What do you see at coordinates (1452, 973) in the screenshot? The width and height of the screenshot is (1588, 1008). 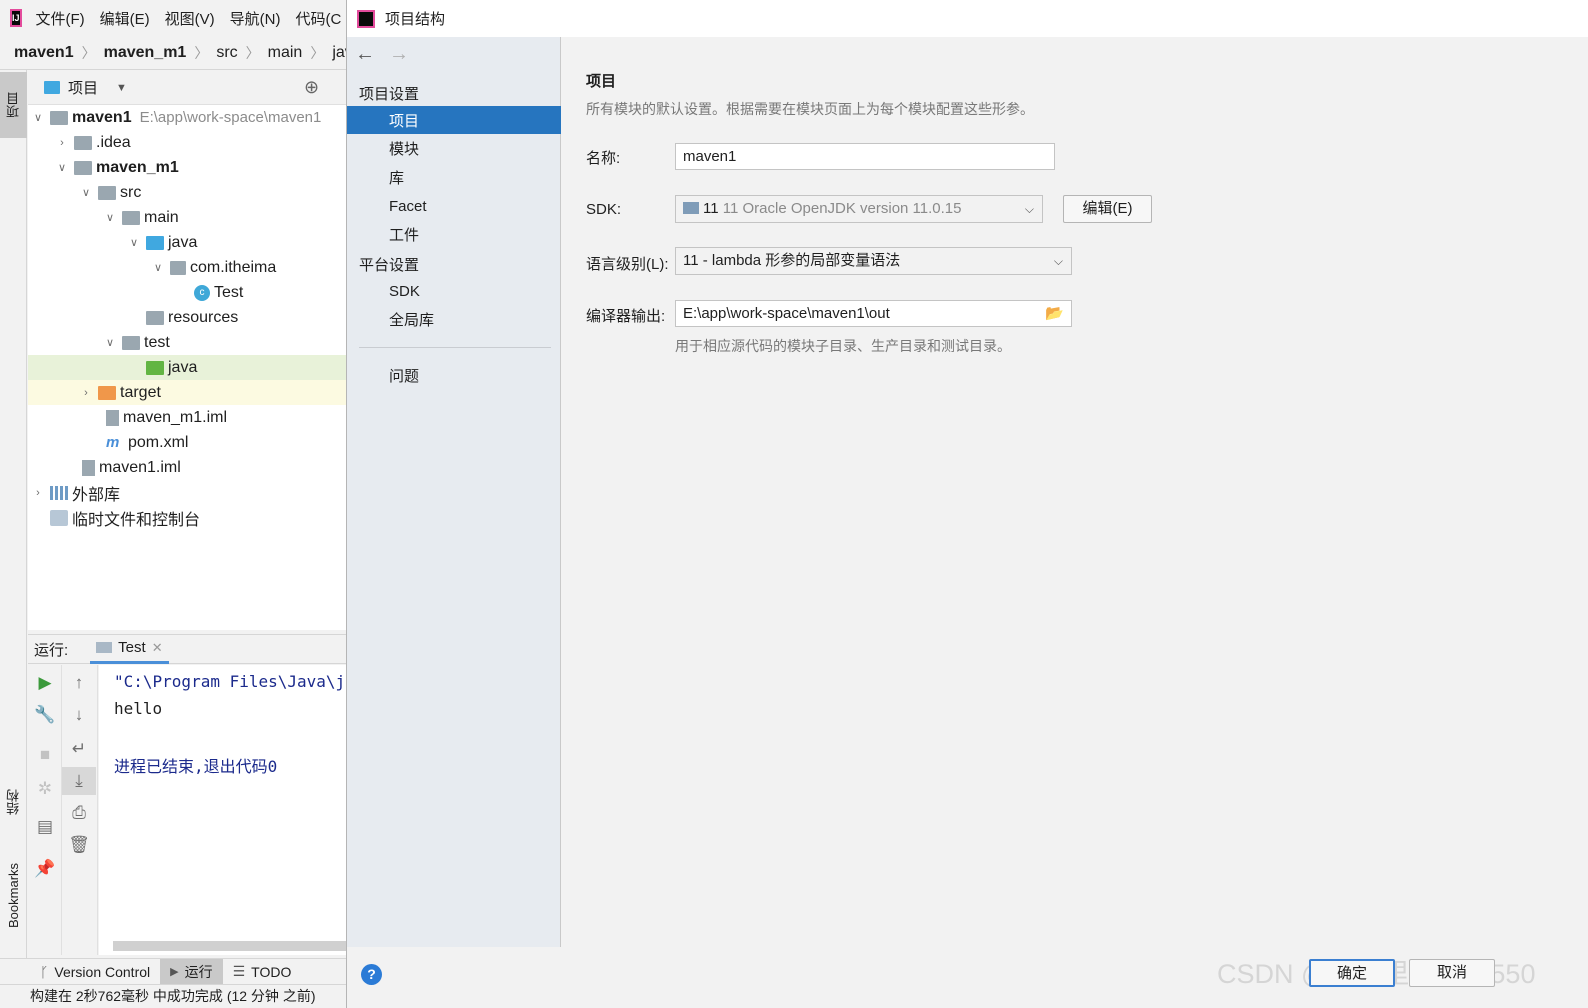 I see `cancel-button: 取消` at bounding box center [1452, 973].